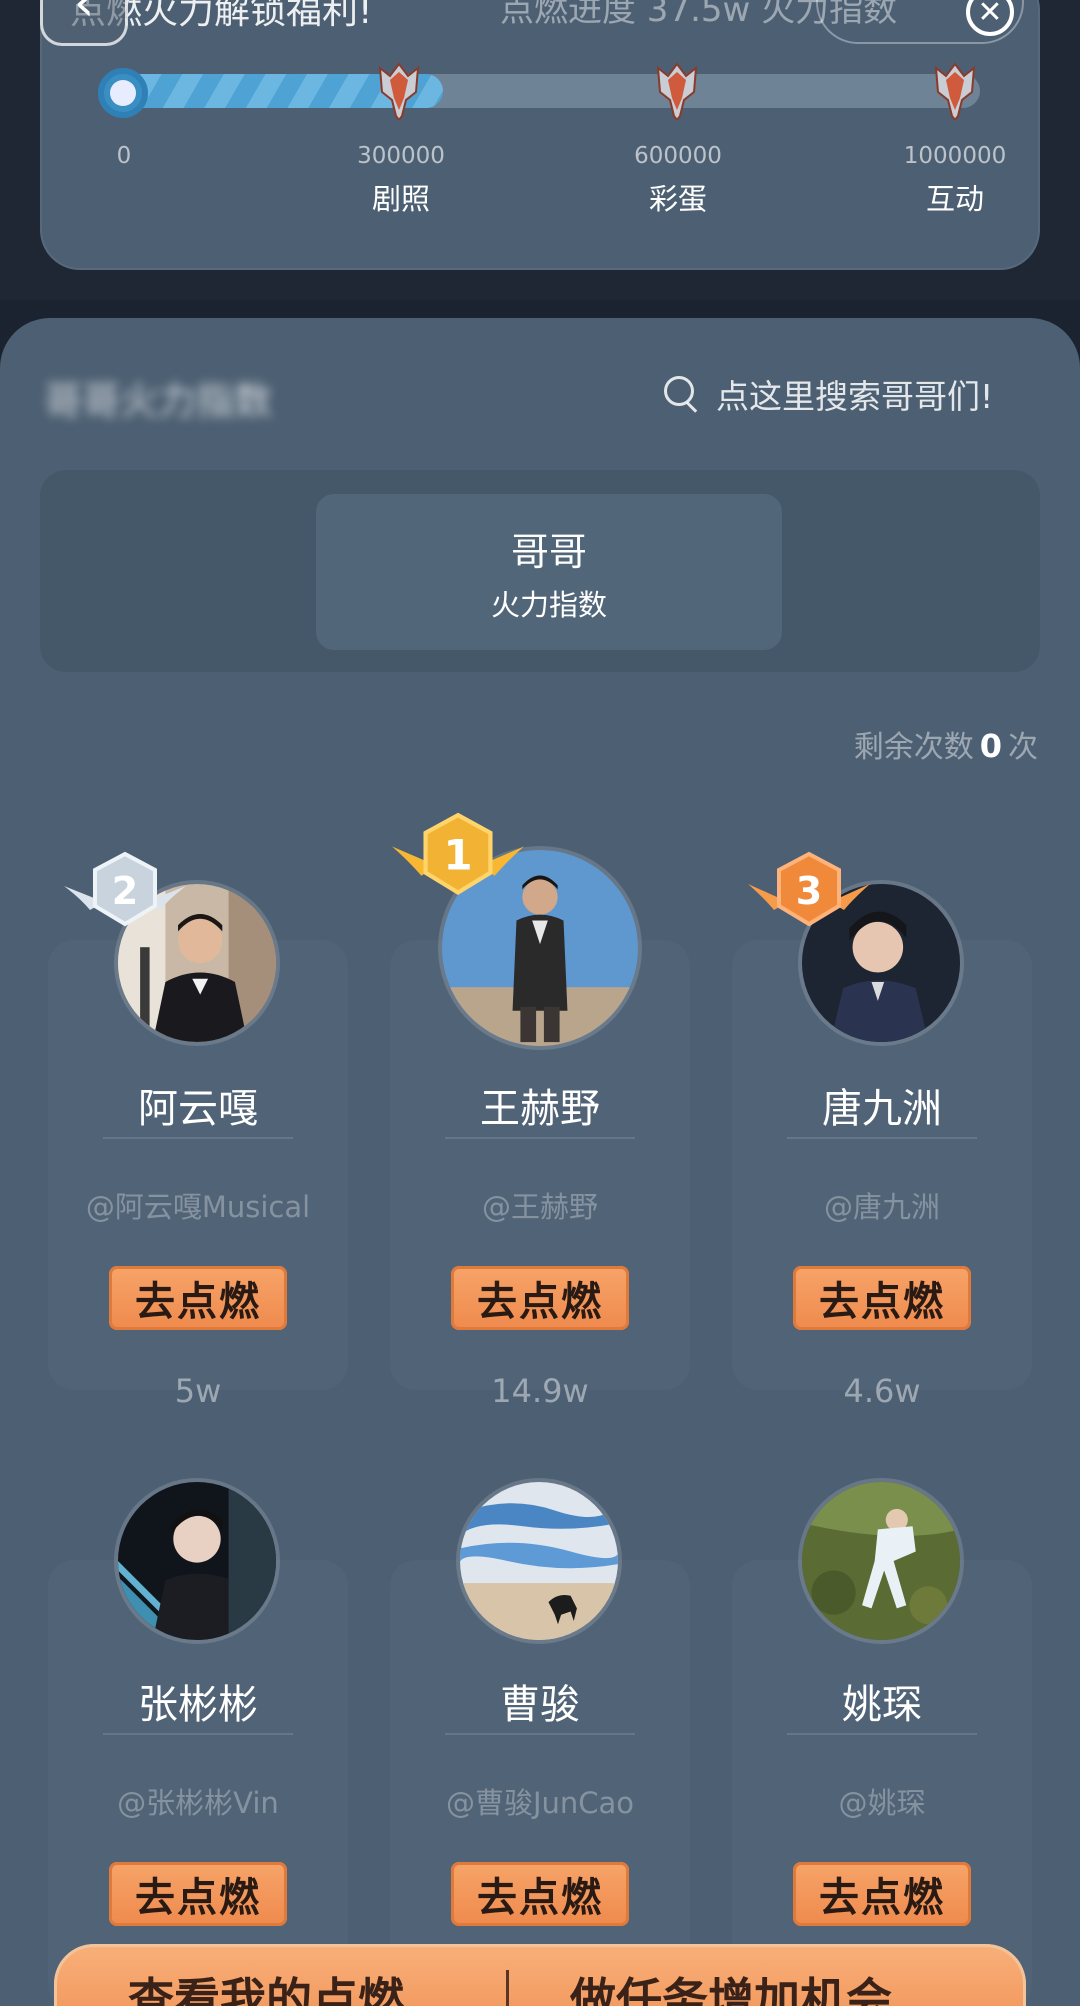 The height and width of the screenshot is (2006, 1080). I want to click on close-icon: ✕, so click(990, 15).